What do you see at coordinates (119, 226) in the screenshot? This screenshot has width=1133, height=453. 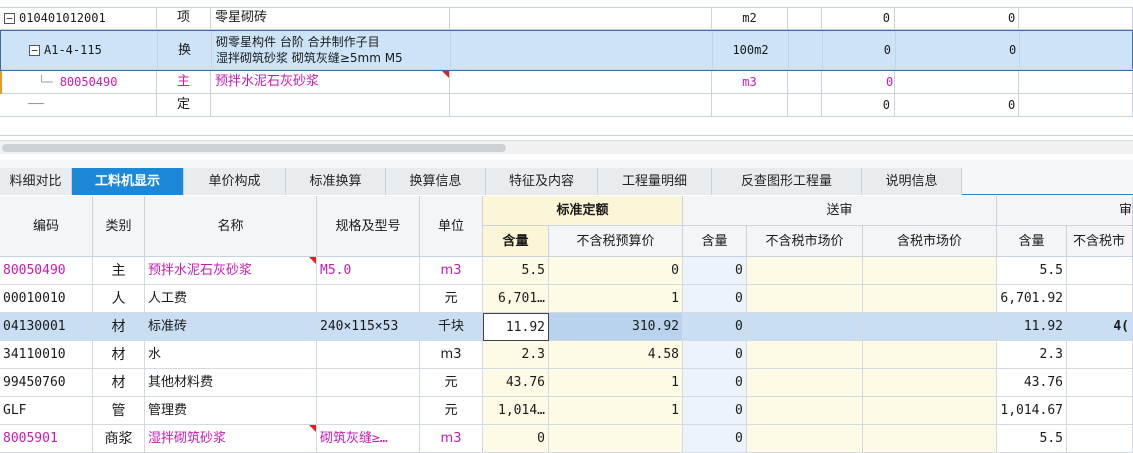 I see `header-type: 类别` at bounding box center [119, 226].